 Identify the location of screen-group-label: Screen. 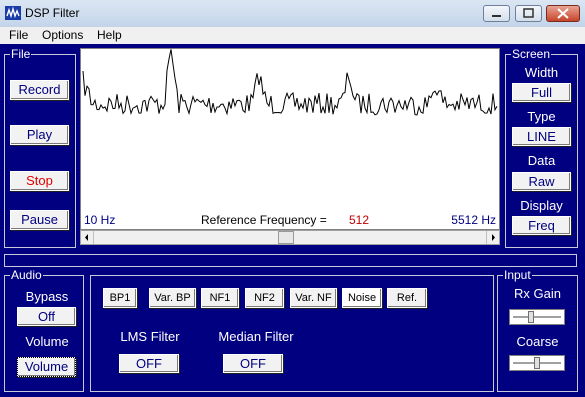
(531, 54).